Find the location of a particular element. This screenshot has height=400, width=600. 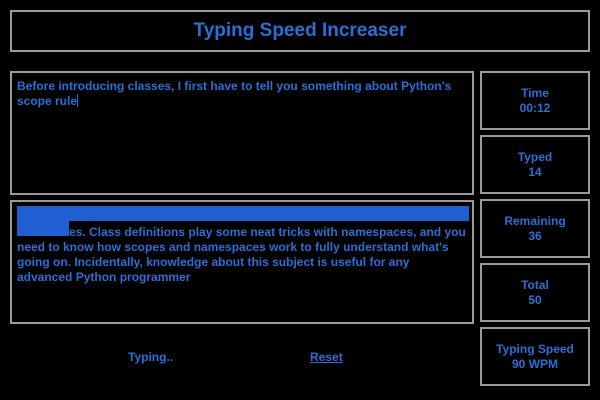

time-stat-panel: Time 00:12 is located at coordinates (535, 100).